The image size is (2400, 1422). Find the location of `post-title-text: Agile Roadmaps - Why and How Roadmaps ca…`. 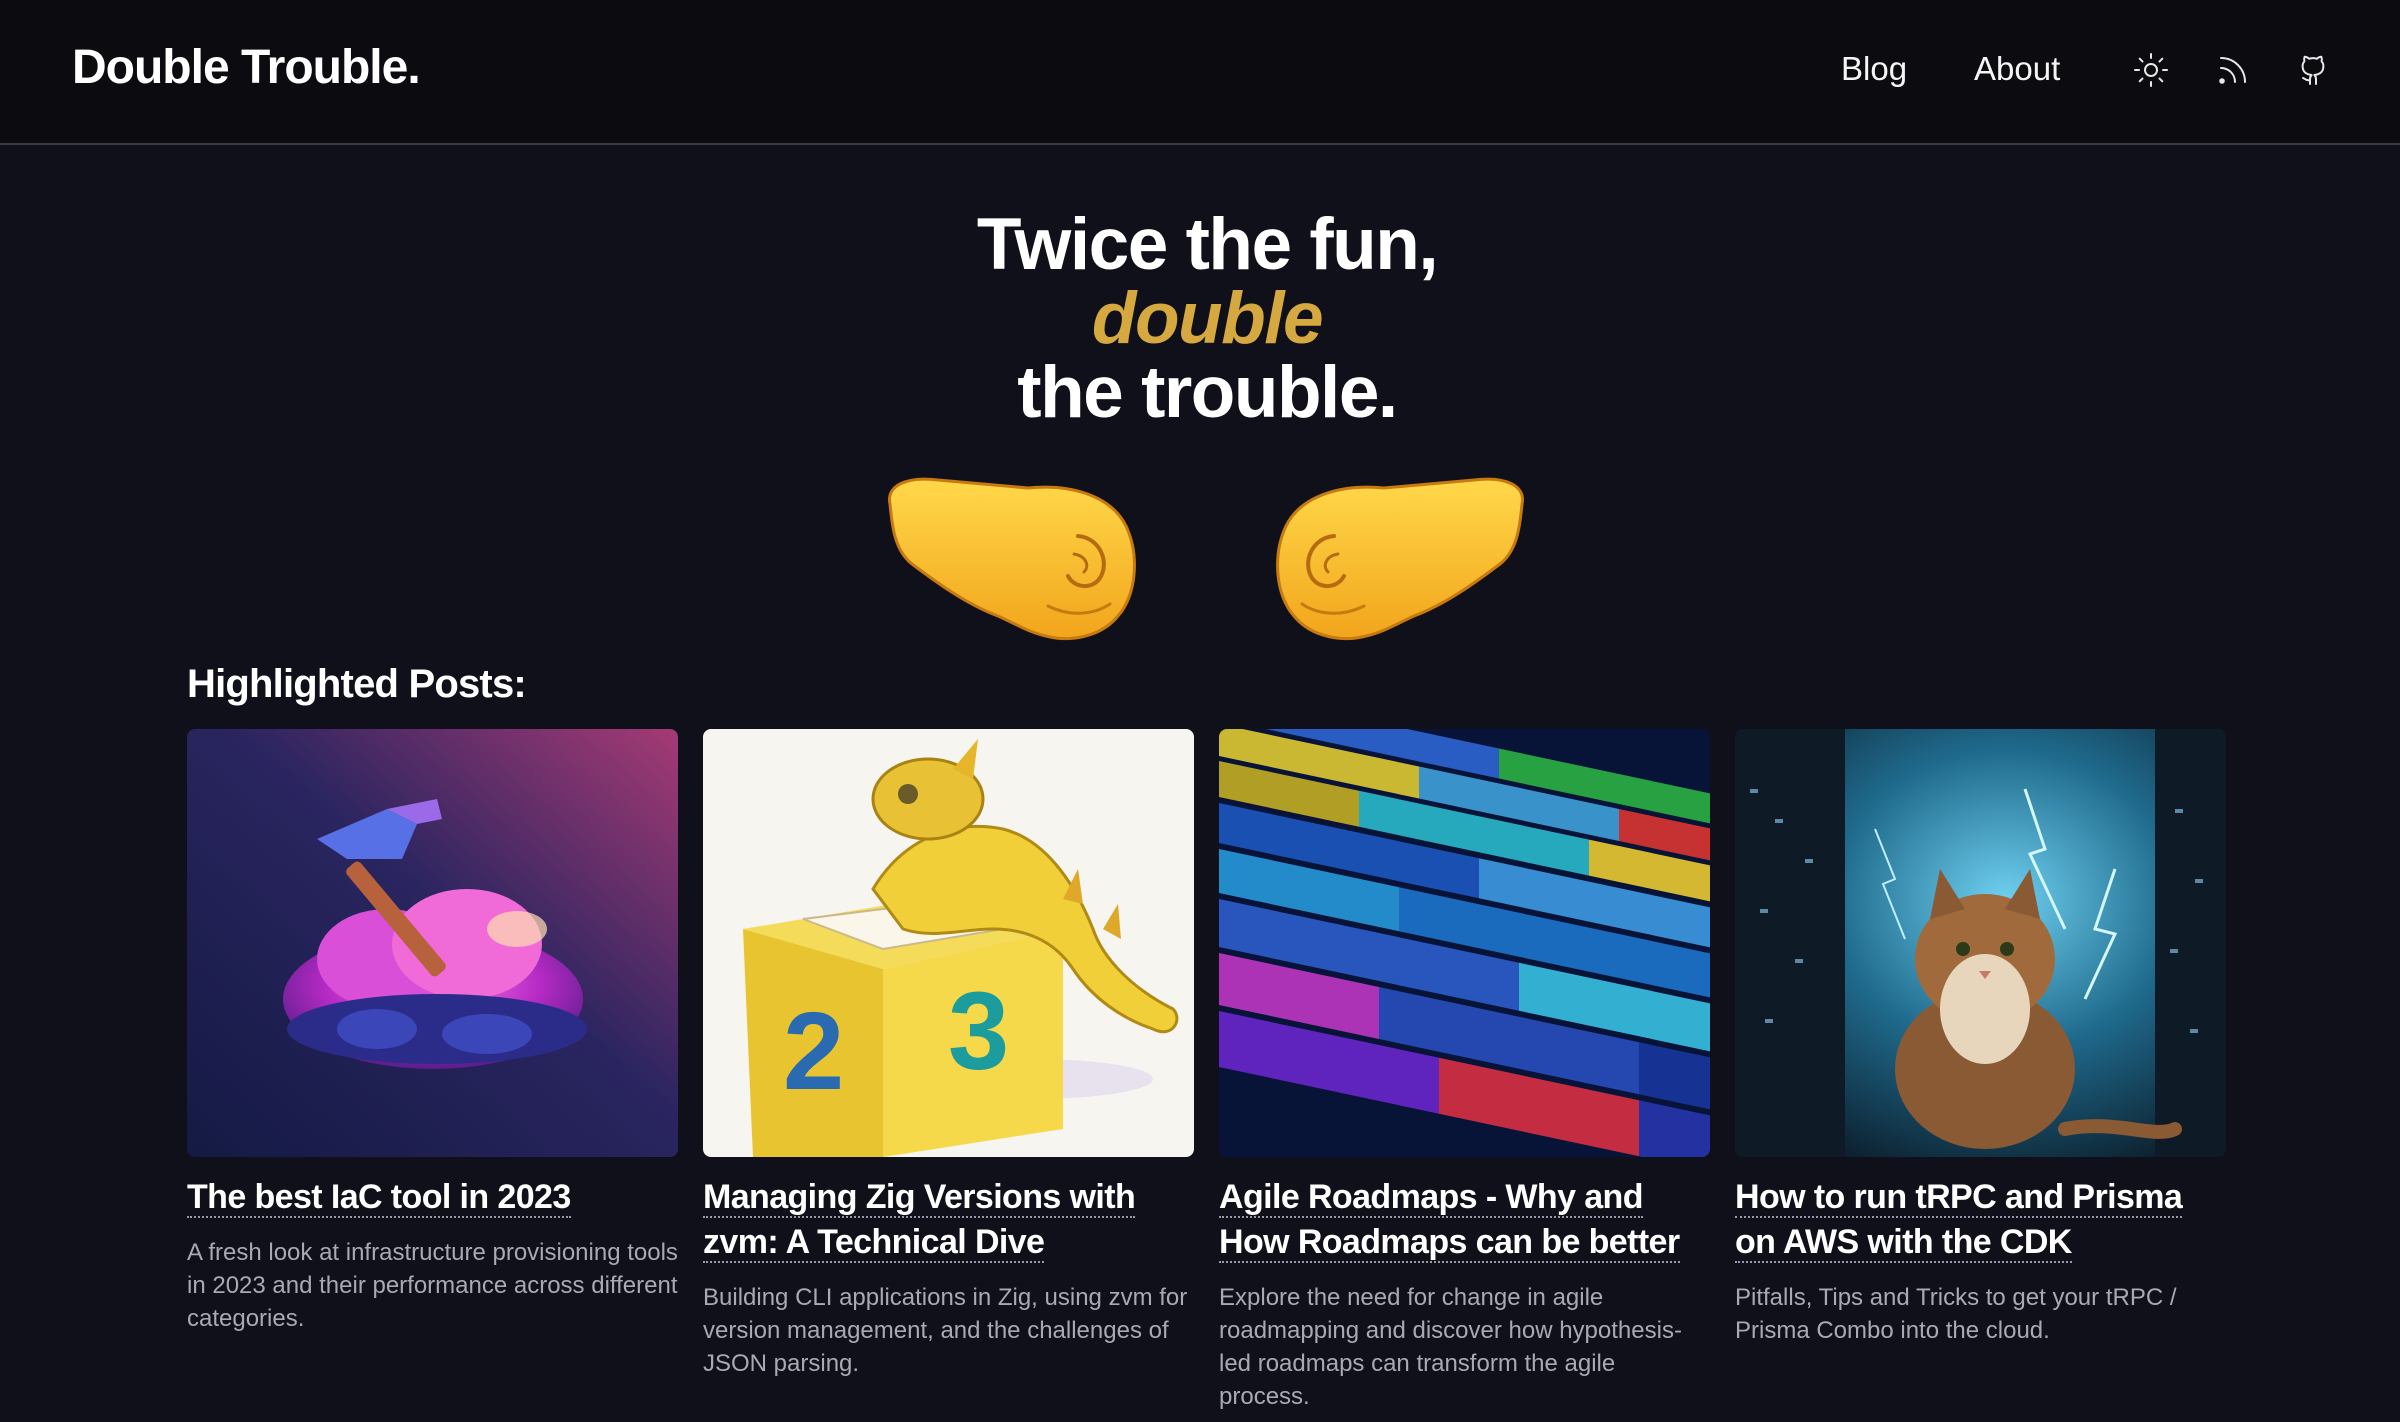

post-title-text: Agile Roadmaps - Why and How Roadmaps ca… is located at coordinates (1449, 1220).